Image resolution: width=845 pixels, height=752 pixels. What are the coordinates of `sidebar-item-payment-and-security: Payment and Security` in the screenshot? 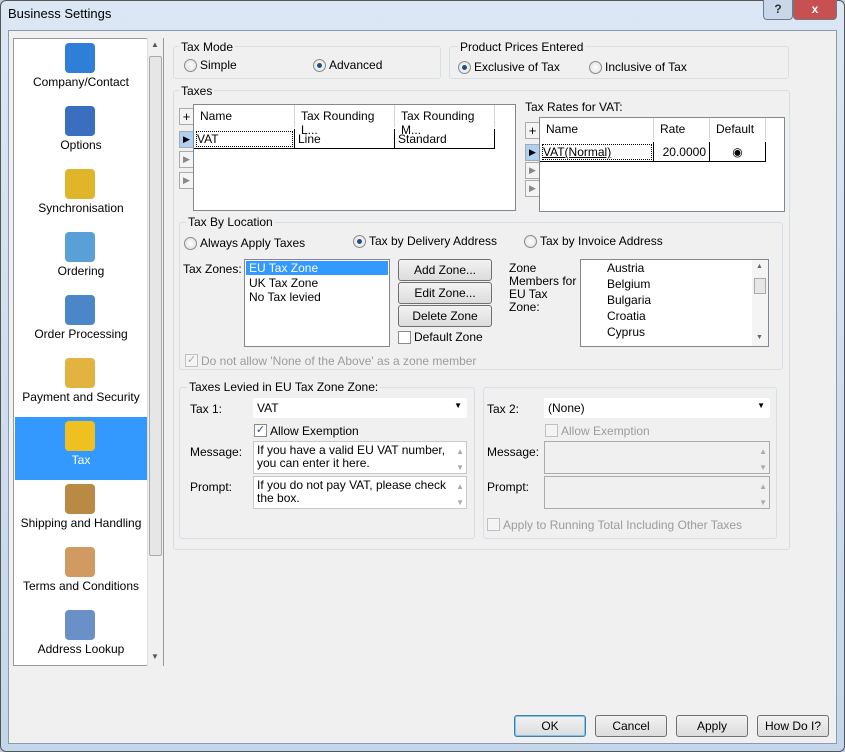 It's located at (81, 385).